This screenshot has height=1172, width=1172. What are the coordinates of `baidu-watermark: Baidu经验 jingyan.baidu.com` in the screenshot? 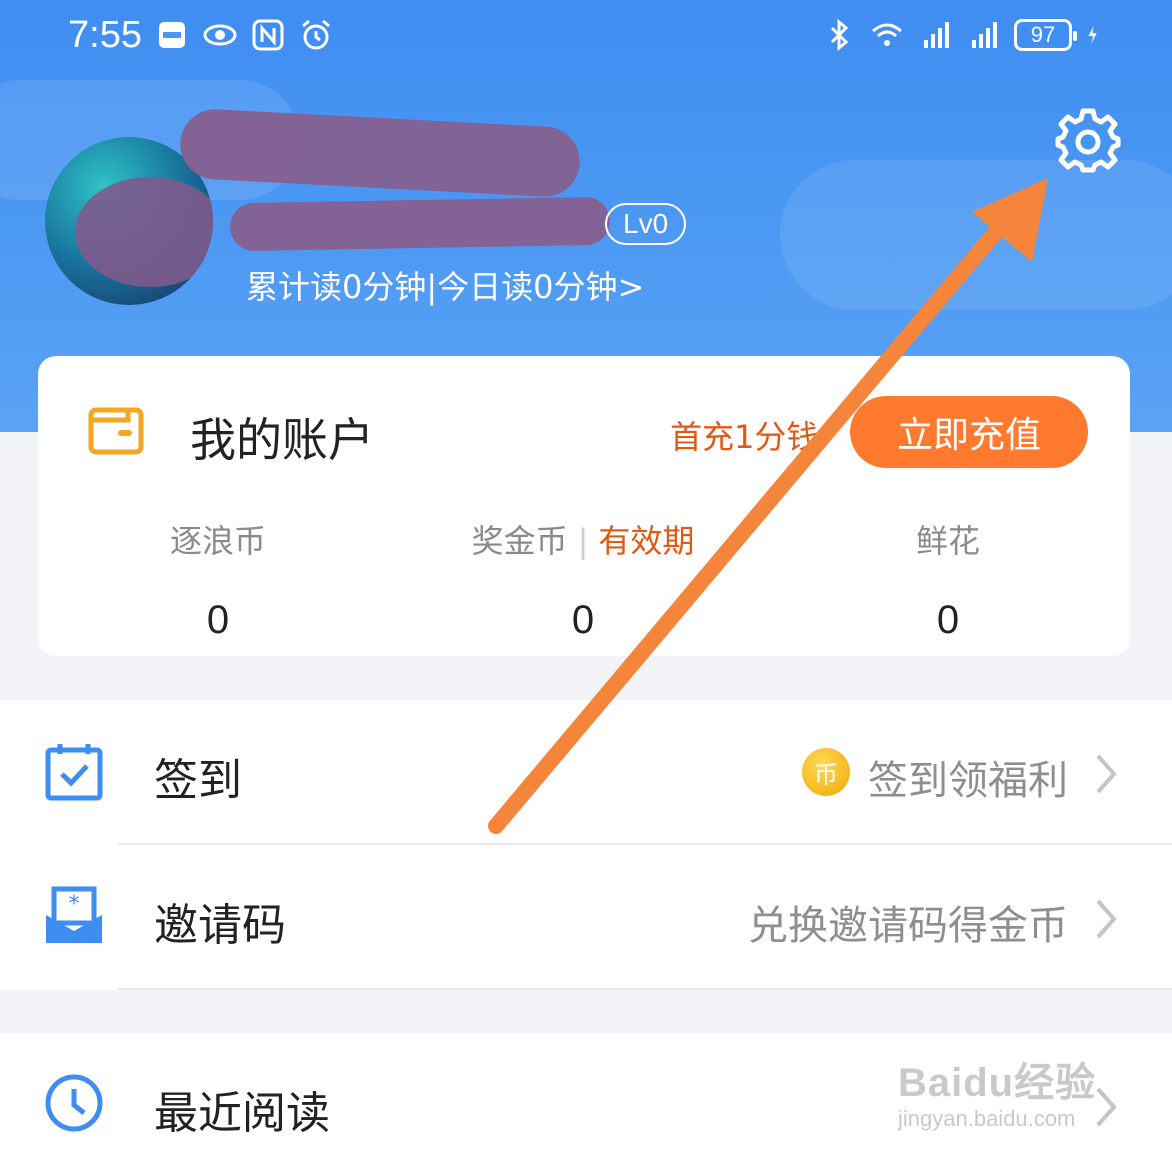 It's located at (997, 1091).